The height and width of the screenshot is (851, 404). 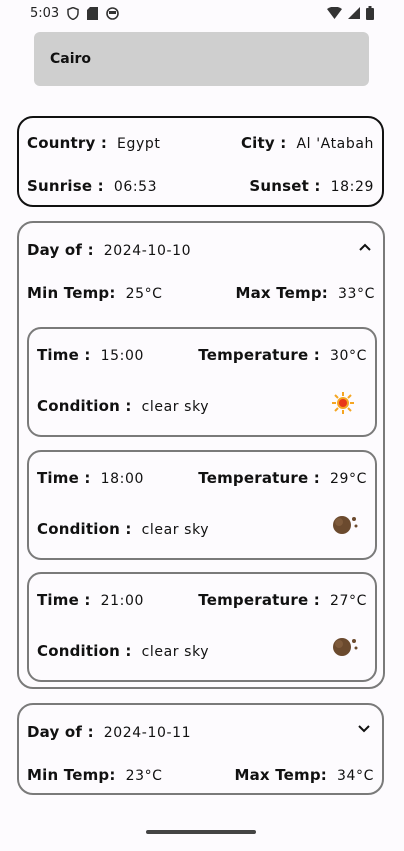 What do you see at coordinates (122, 479) in the screenshot?
I see `time-value: 18:00` at bounding box center [122, 479].